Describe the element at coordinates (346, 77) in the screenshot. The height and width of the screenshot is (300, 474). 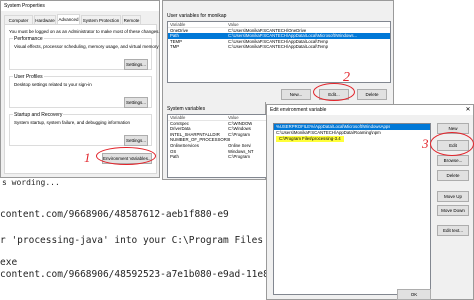
I see `annotation-mark-2: 2` at that location.